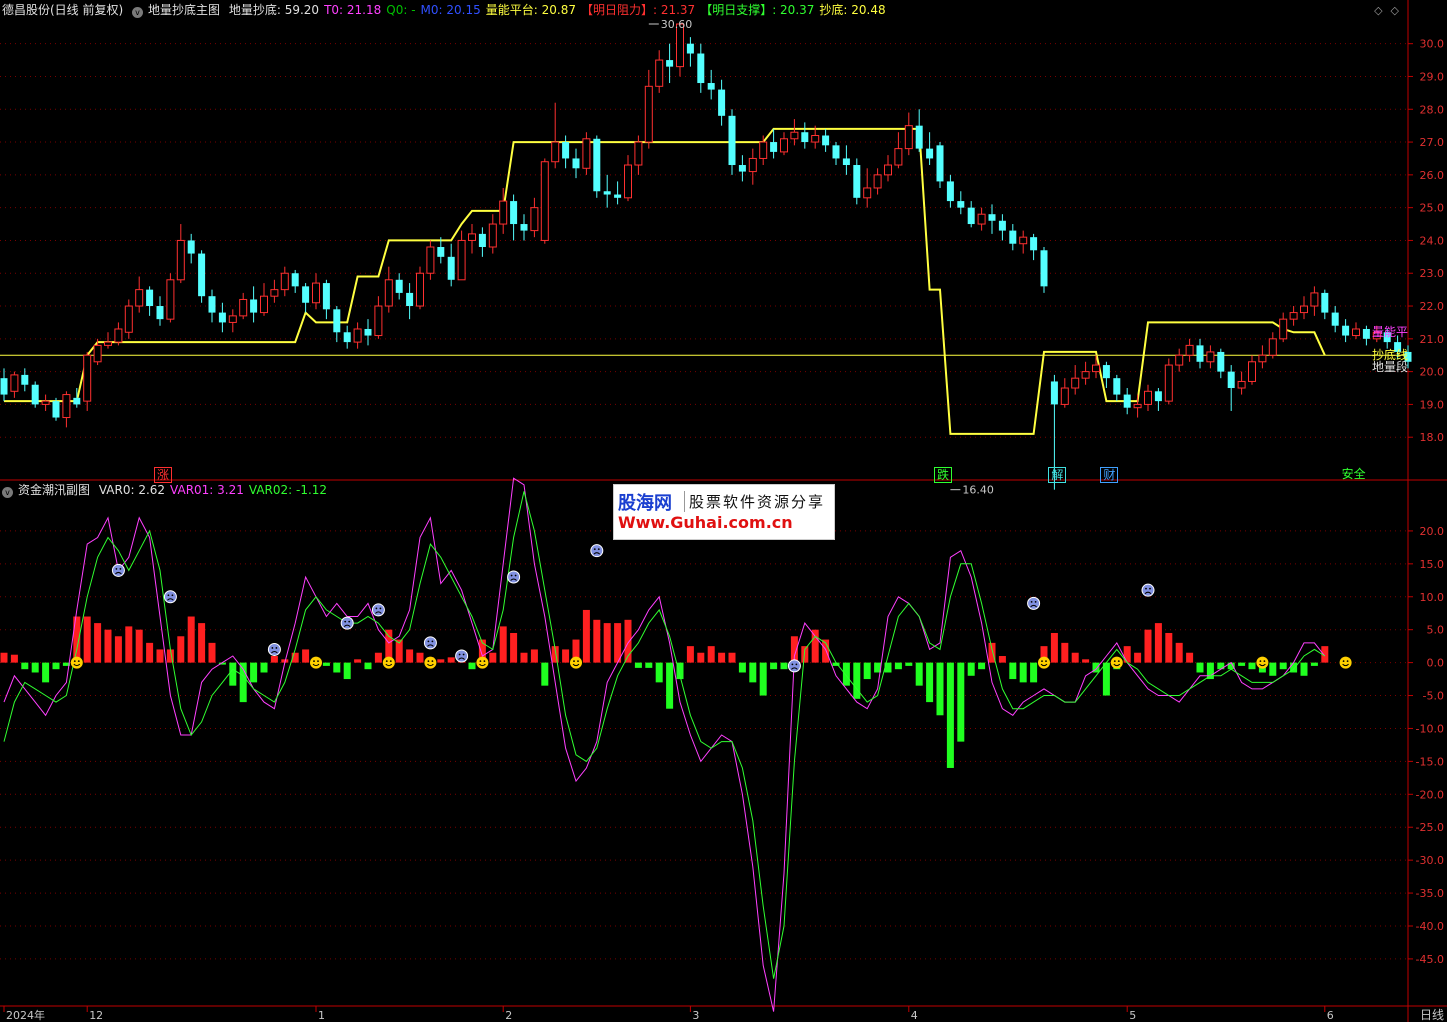  I want to click on value-tick-label: -5.0, so click(1433, 696).